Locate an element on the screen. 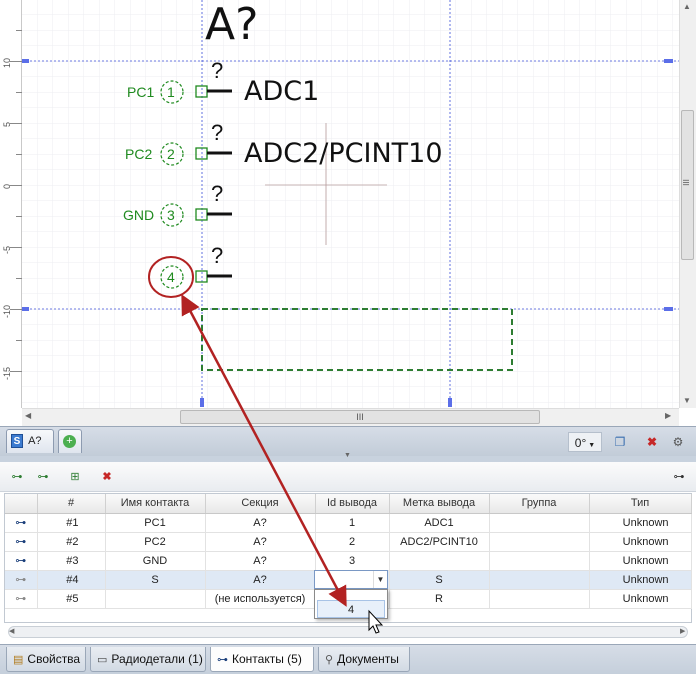  cell-pin-label: ADC2/PCINT10 is located at coordinates (439, 542).